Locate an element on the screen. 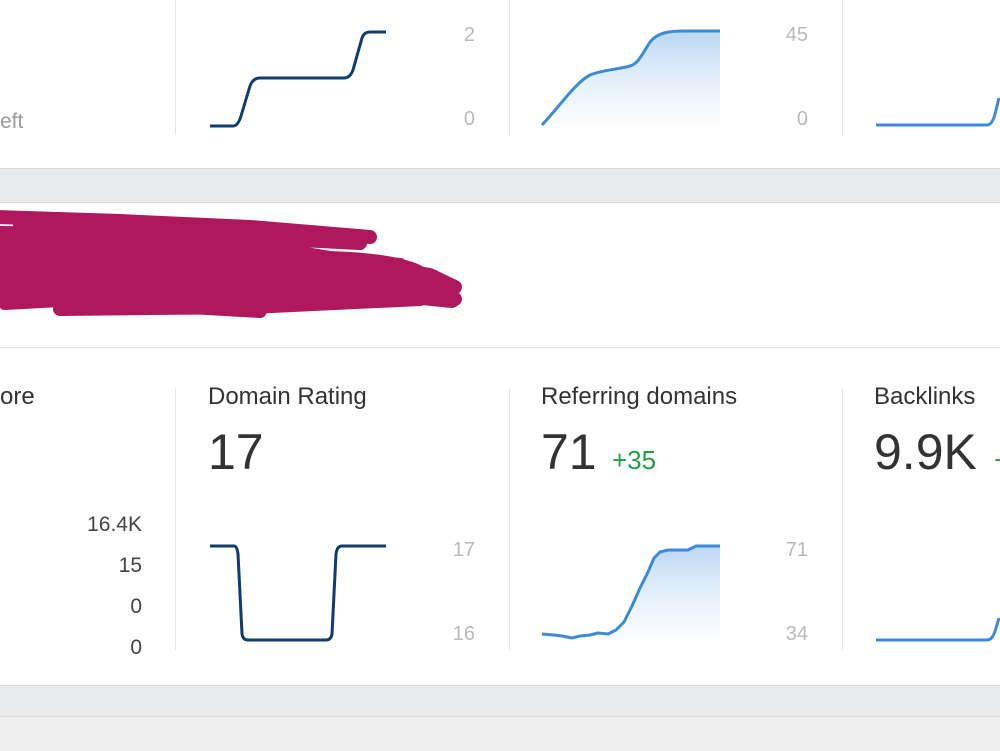 The width and height of the screenshot is (1000, 751). backlinks-value: 9.9K is located at coordinates (925, 452).